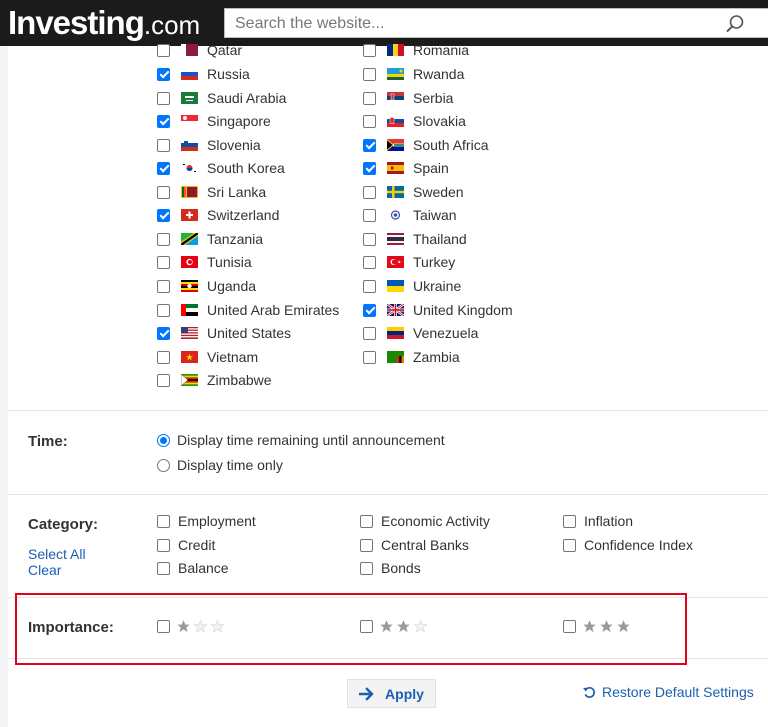 This screenshot has height=727, width=768. I want to click on country-item: Venezuela, so click(420, 333).